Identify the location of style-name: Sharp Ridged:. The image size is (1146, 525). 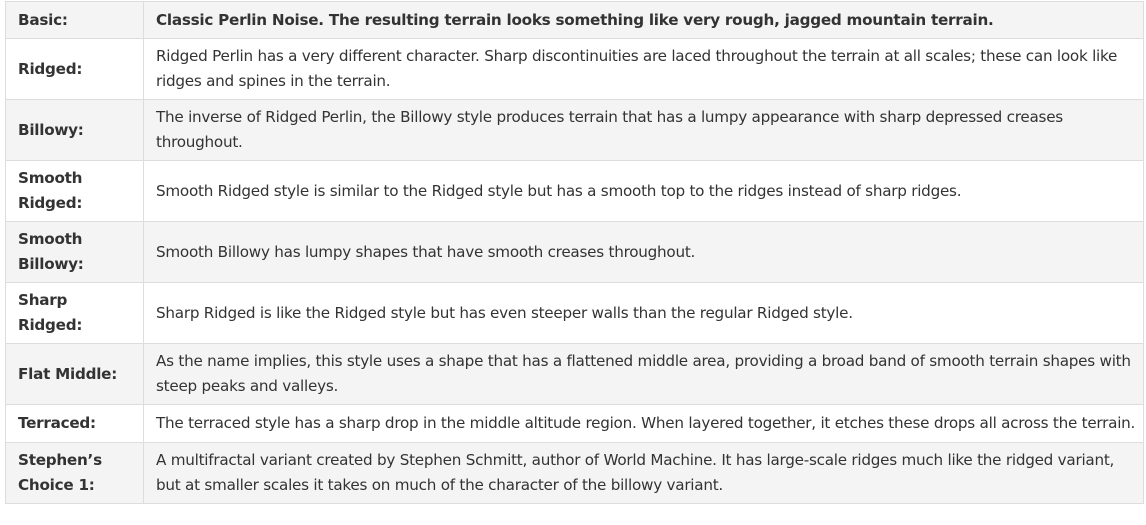
(74, 313).